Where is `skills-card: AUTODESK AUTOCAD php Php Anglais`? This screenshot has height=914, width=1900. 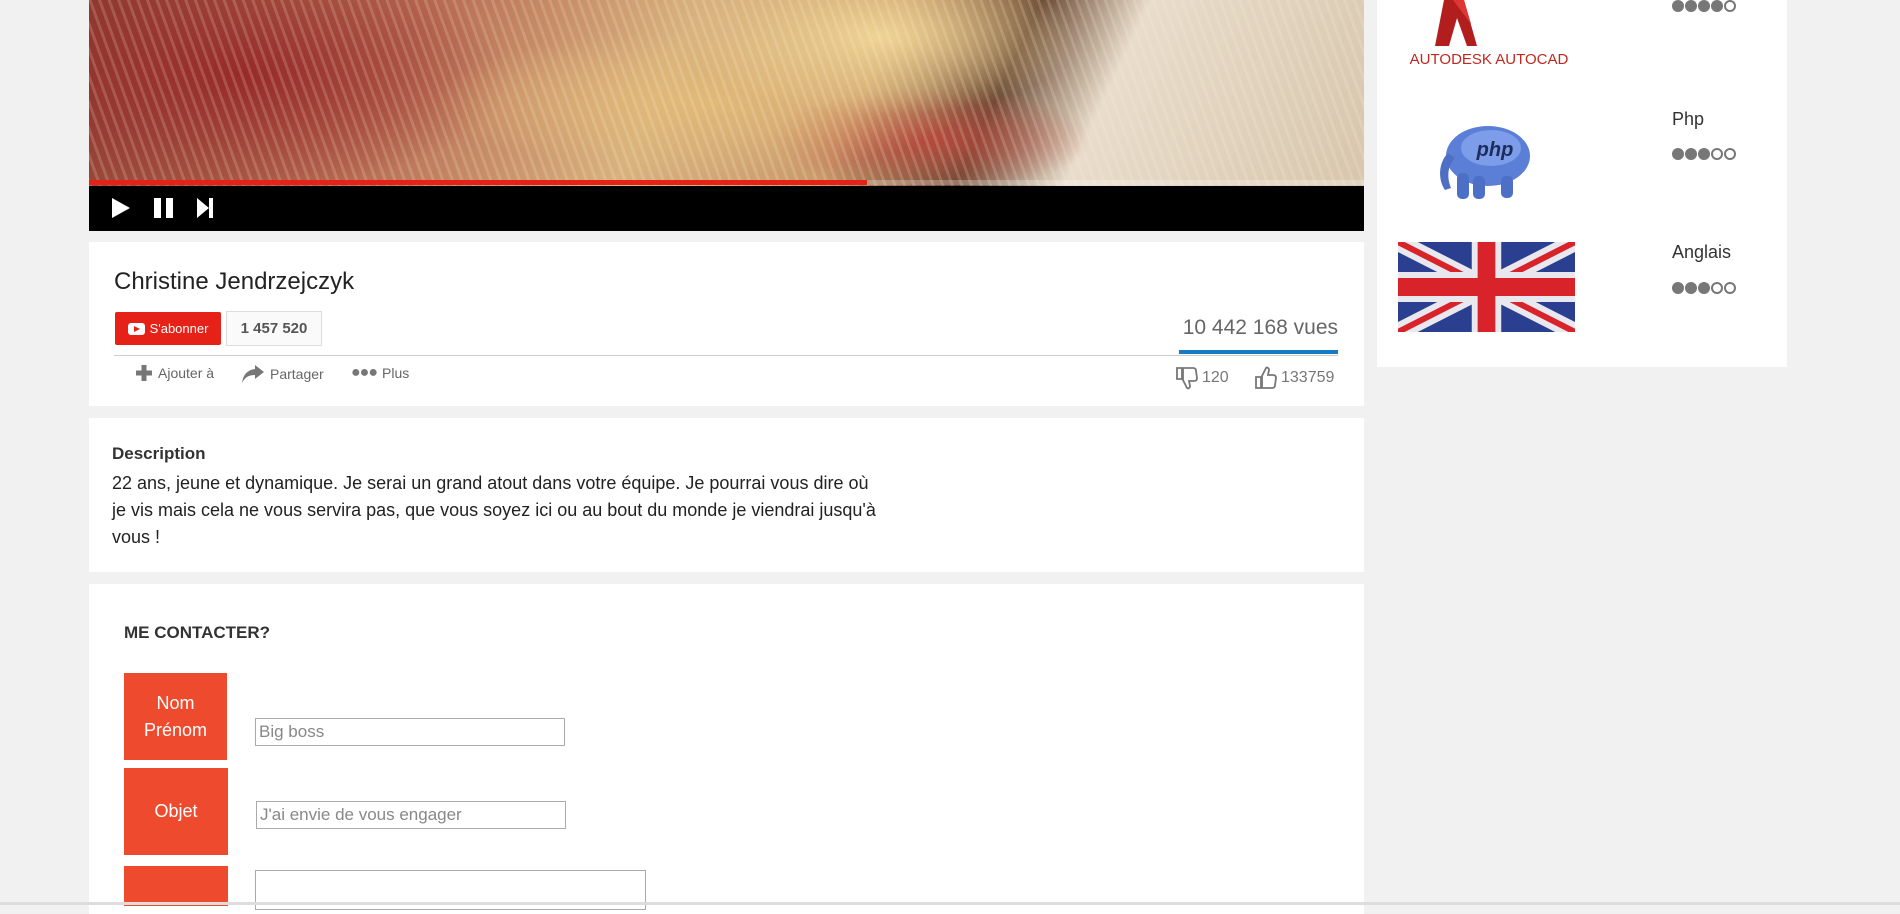
skills-card: AUTODESK AUTOCAD php Php Anglais is located at coordinates (1582, 183).